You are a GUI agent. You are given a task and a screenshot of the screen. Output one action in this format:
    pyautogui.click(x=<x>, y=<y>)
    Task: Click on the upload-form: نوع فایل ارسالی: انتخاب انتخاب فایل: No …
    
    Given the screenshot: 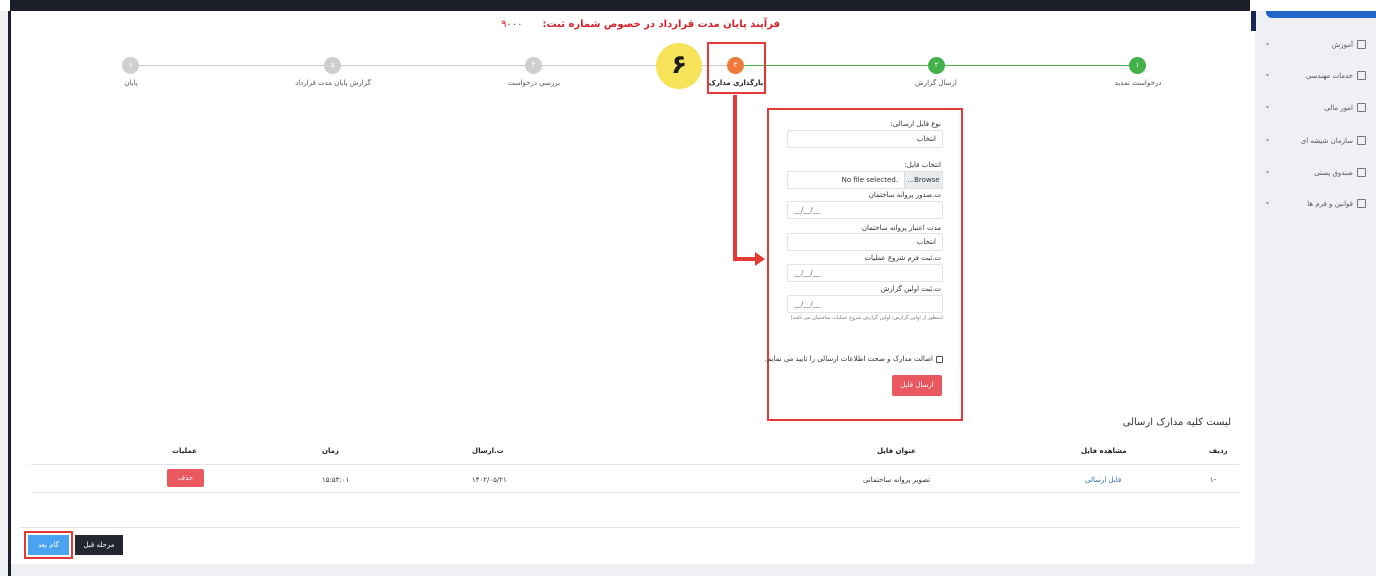 What is the action you would take?
    pyautogui.click(x=864, y=264)
    